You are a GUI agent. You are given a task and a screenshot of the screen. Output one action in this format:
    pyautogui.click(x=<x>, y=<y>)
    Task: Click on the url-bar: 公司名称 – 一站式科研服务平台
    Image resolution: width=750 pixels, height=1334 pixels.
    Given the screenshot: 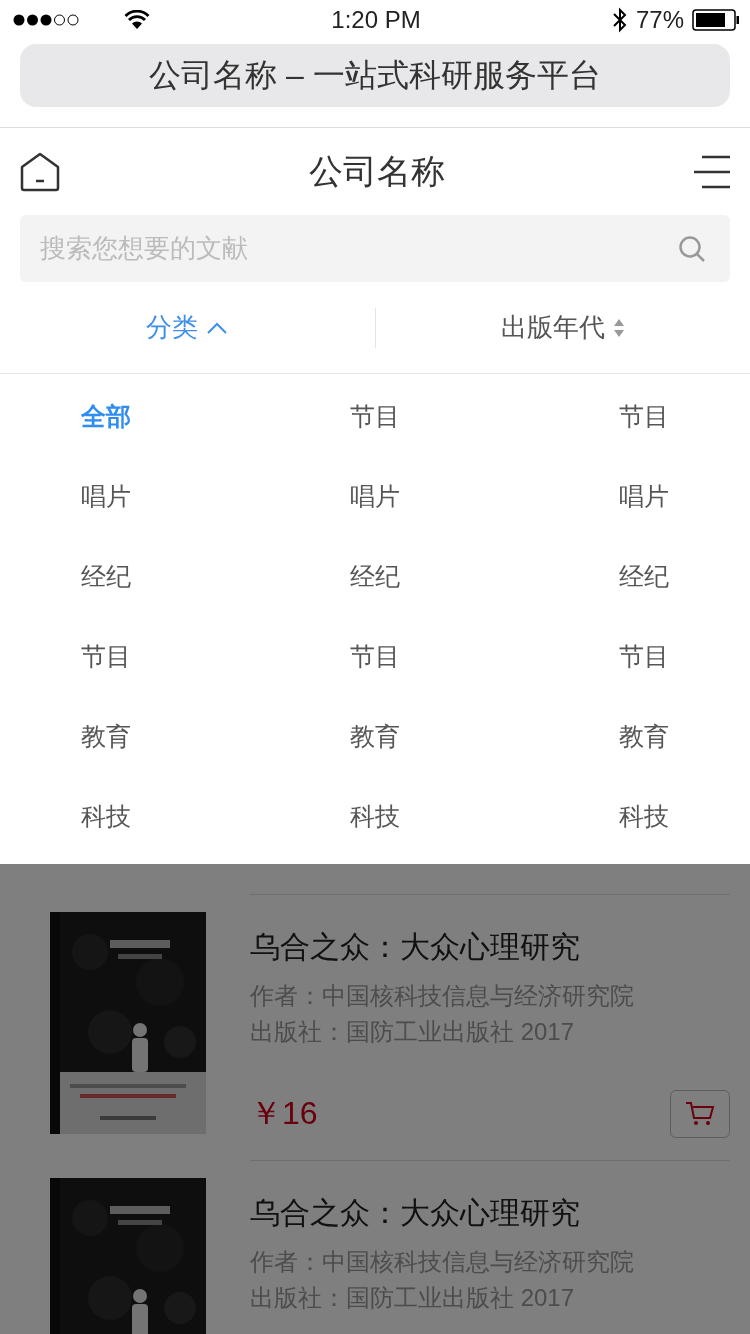 What is the action you would take?
    pyautogui.click(x=375, y=75)
    